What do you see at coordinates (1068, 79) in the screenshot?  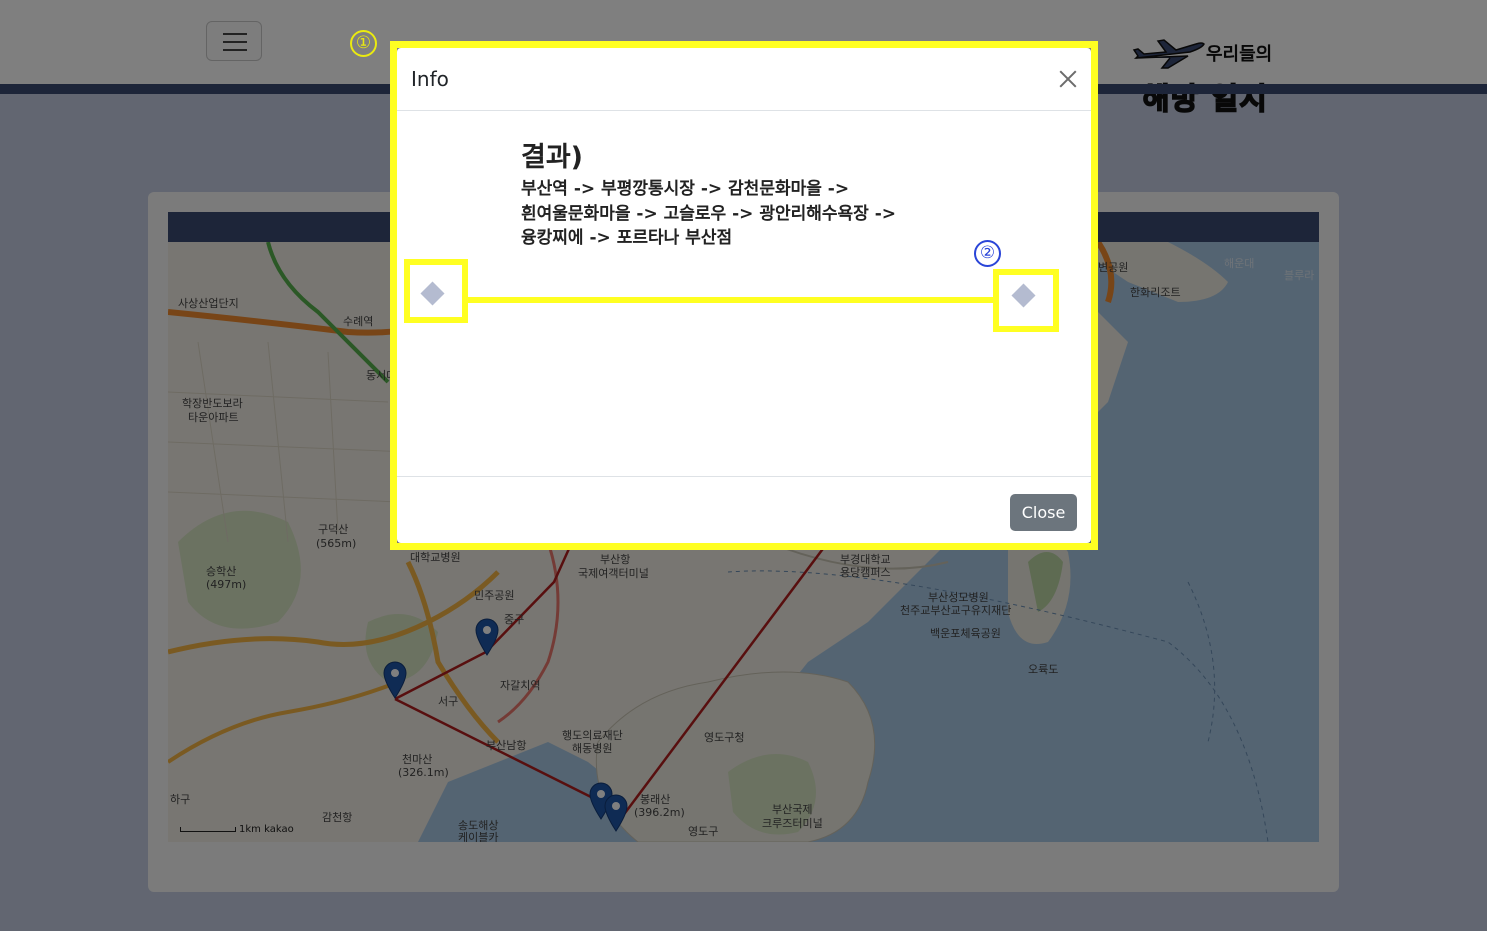 I see `close-icon` at bounding box center [1068, 79].